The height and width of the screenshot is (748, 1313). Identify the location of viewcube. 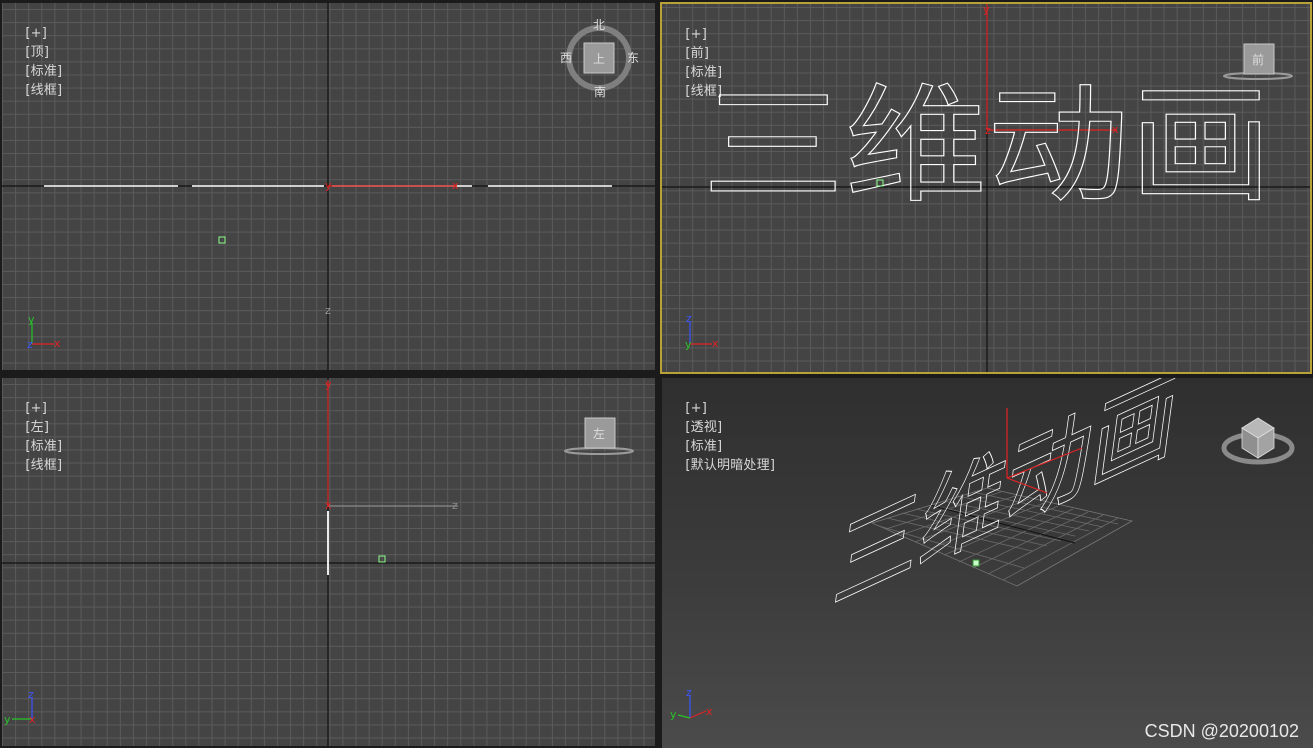
(1258, 441).